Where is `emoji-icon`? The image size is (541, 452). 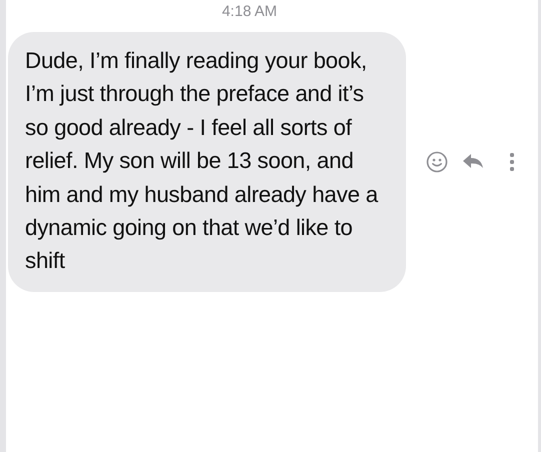 emoji-icon is located at coordinates (437, 161).